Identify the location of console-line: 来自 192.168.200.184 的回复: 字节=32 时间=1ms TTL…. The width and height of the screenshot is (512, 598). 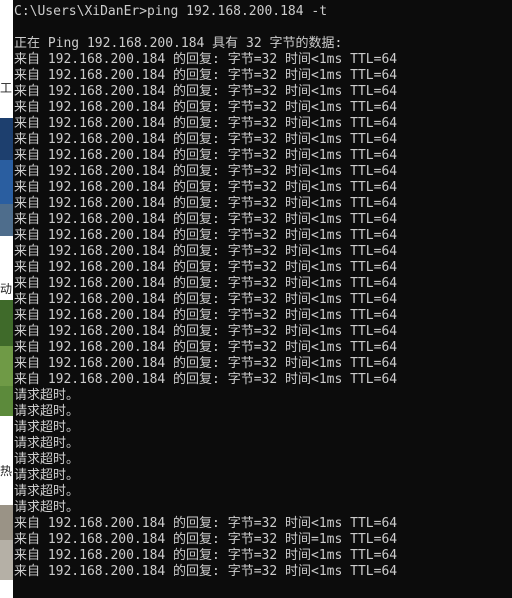
(206, 539).